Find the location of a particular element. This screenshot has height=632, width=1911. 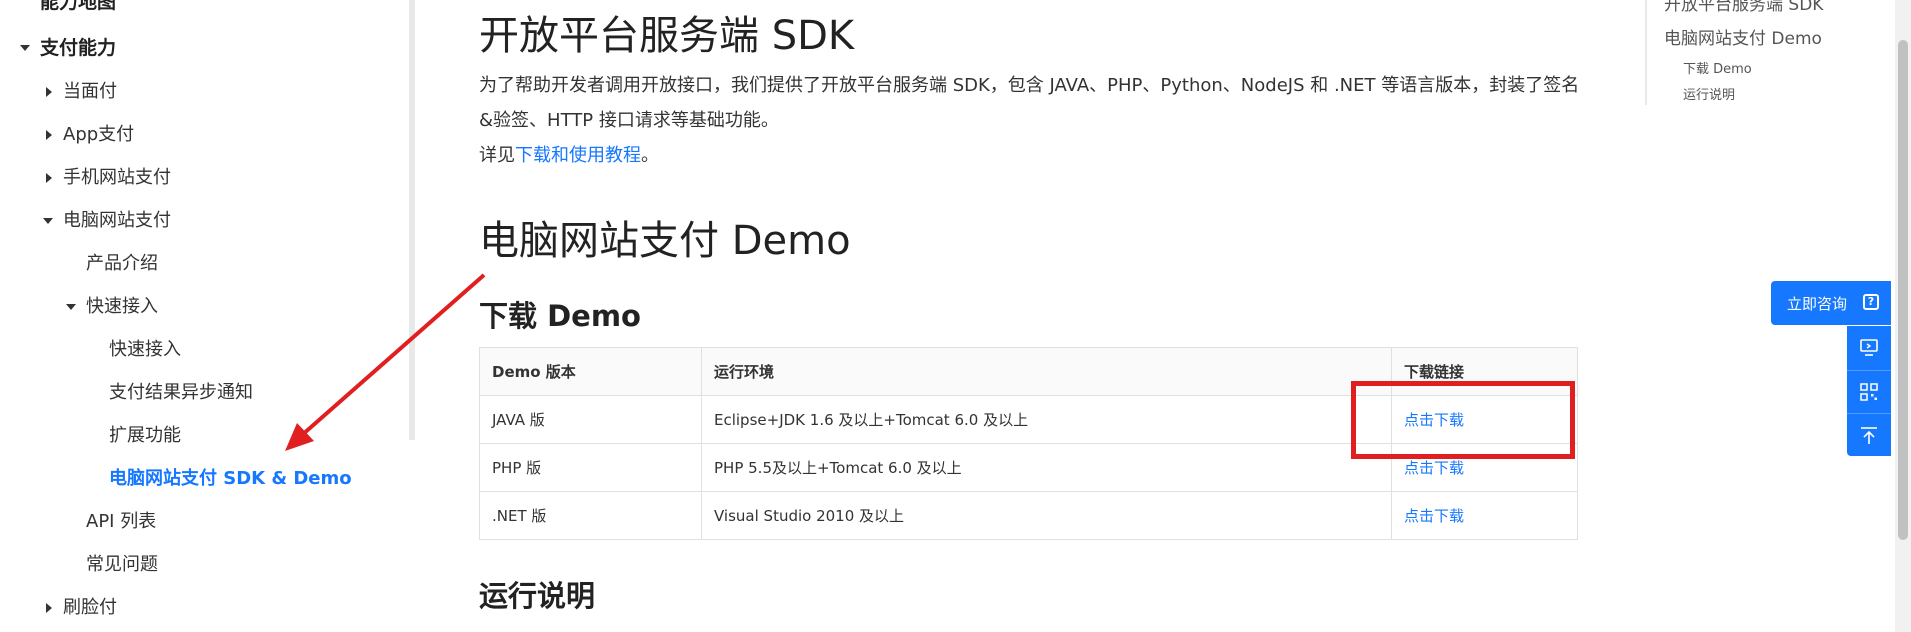

sidebar-item-quick-access: 快速接入 is located at coordinates (112, 307).